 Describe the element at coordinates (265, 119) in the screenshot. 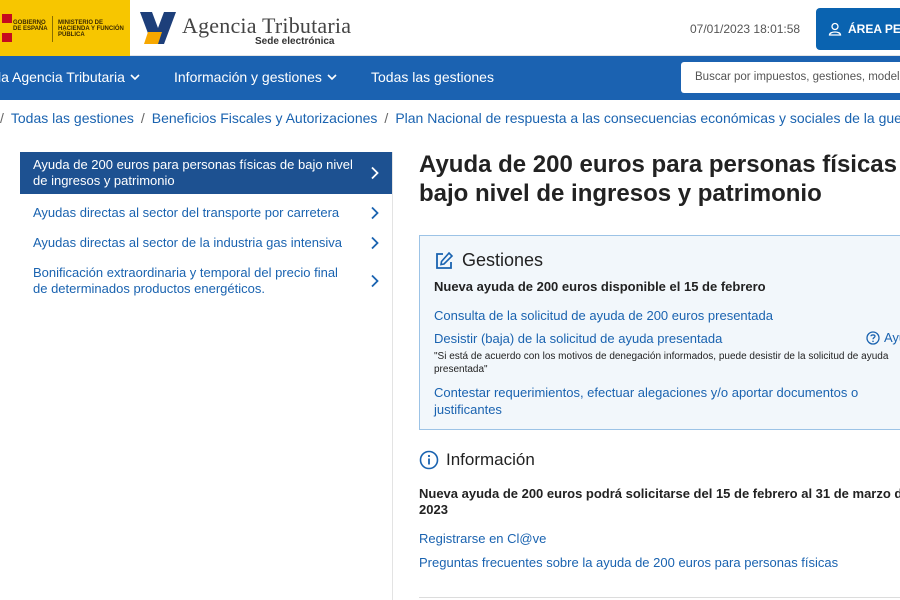

I see `breadcrumb-item: Beneficios Fiscales y Autorizaciones` at that location.